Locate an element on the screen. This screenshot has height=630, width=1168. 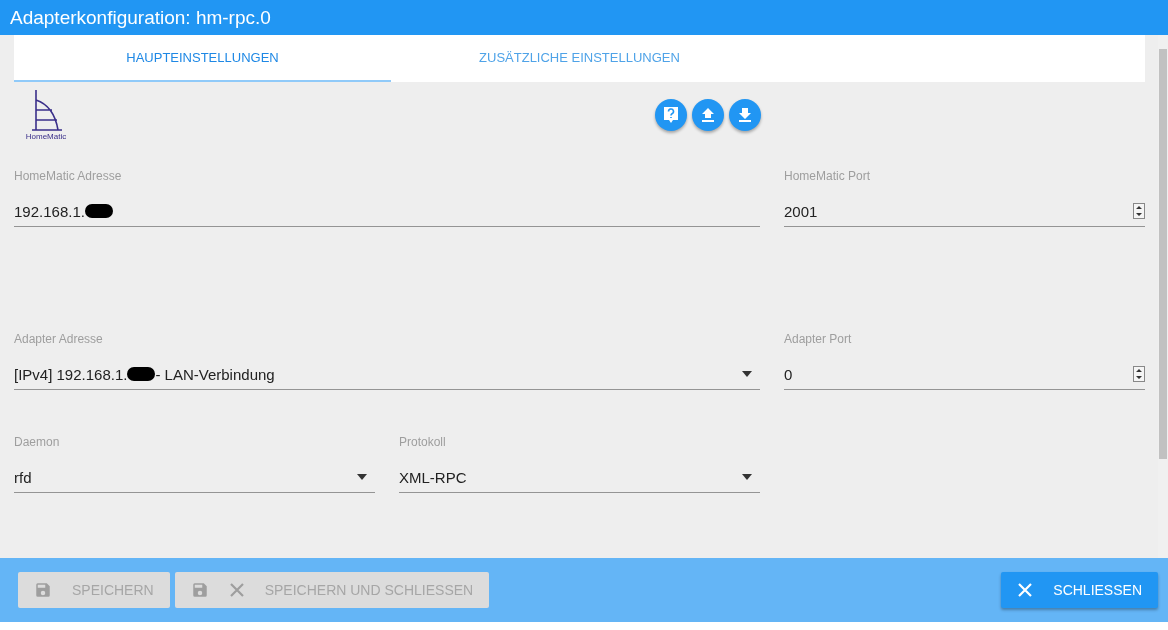
field-value: 192.168.1. is located at coordinates (49, 211).